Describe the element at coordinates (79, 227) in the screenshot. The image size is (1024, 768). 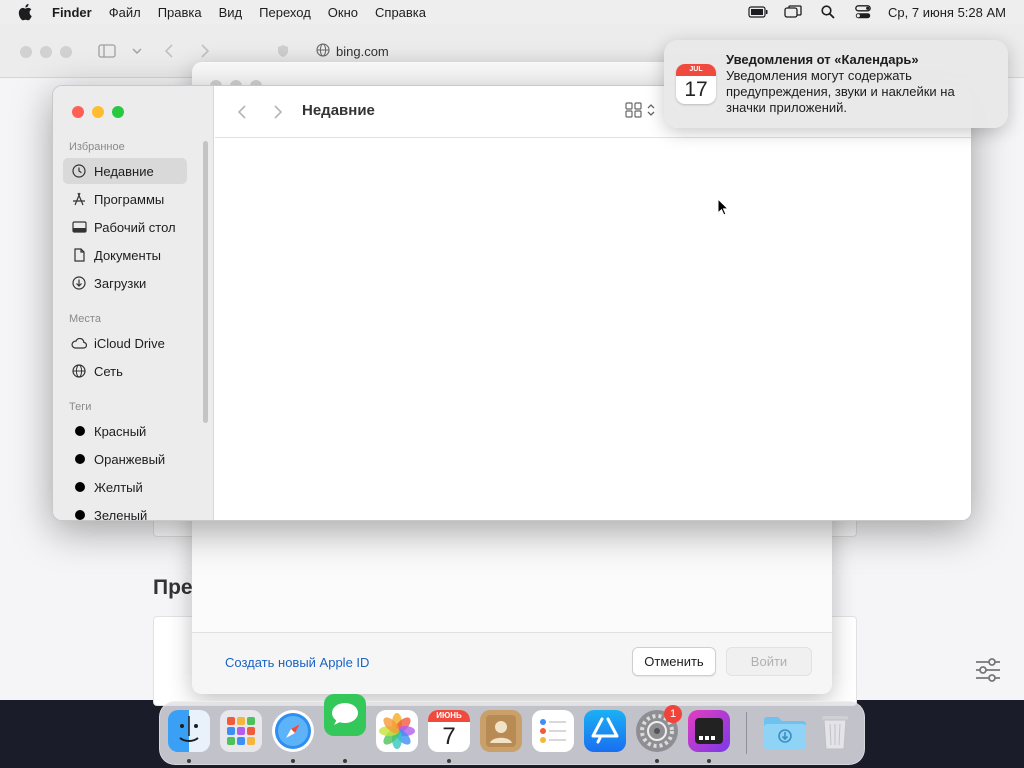
I see `desktop-icon` at that location.